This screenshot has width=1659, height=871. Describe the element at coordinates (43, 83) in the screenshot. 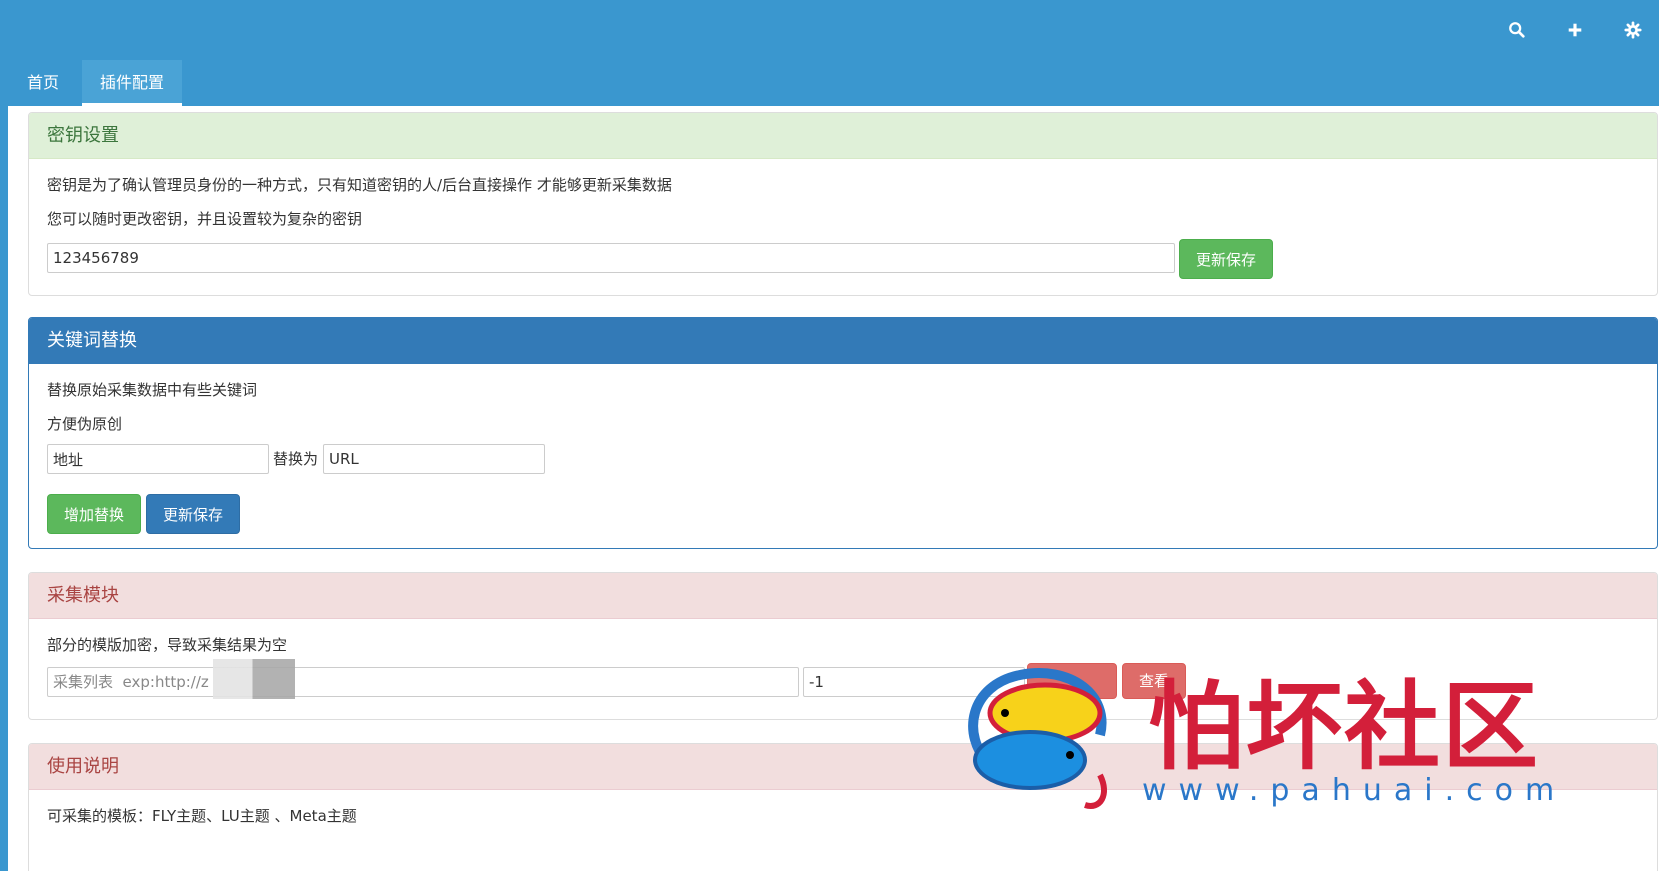

I see `tab-home: 首页` at that location.